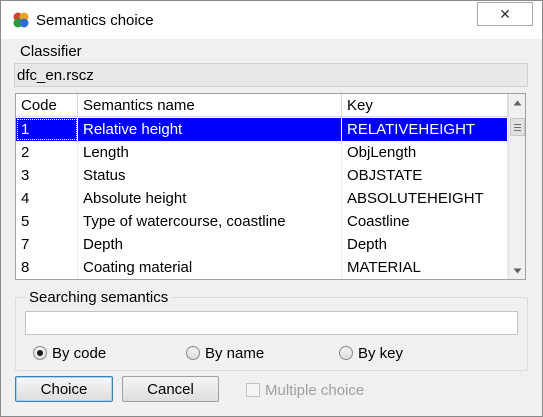 The width and height of the screenshot is (543, 417). I want to click on scroll-thumb, so click(517, 127).